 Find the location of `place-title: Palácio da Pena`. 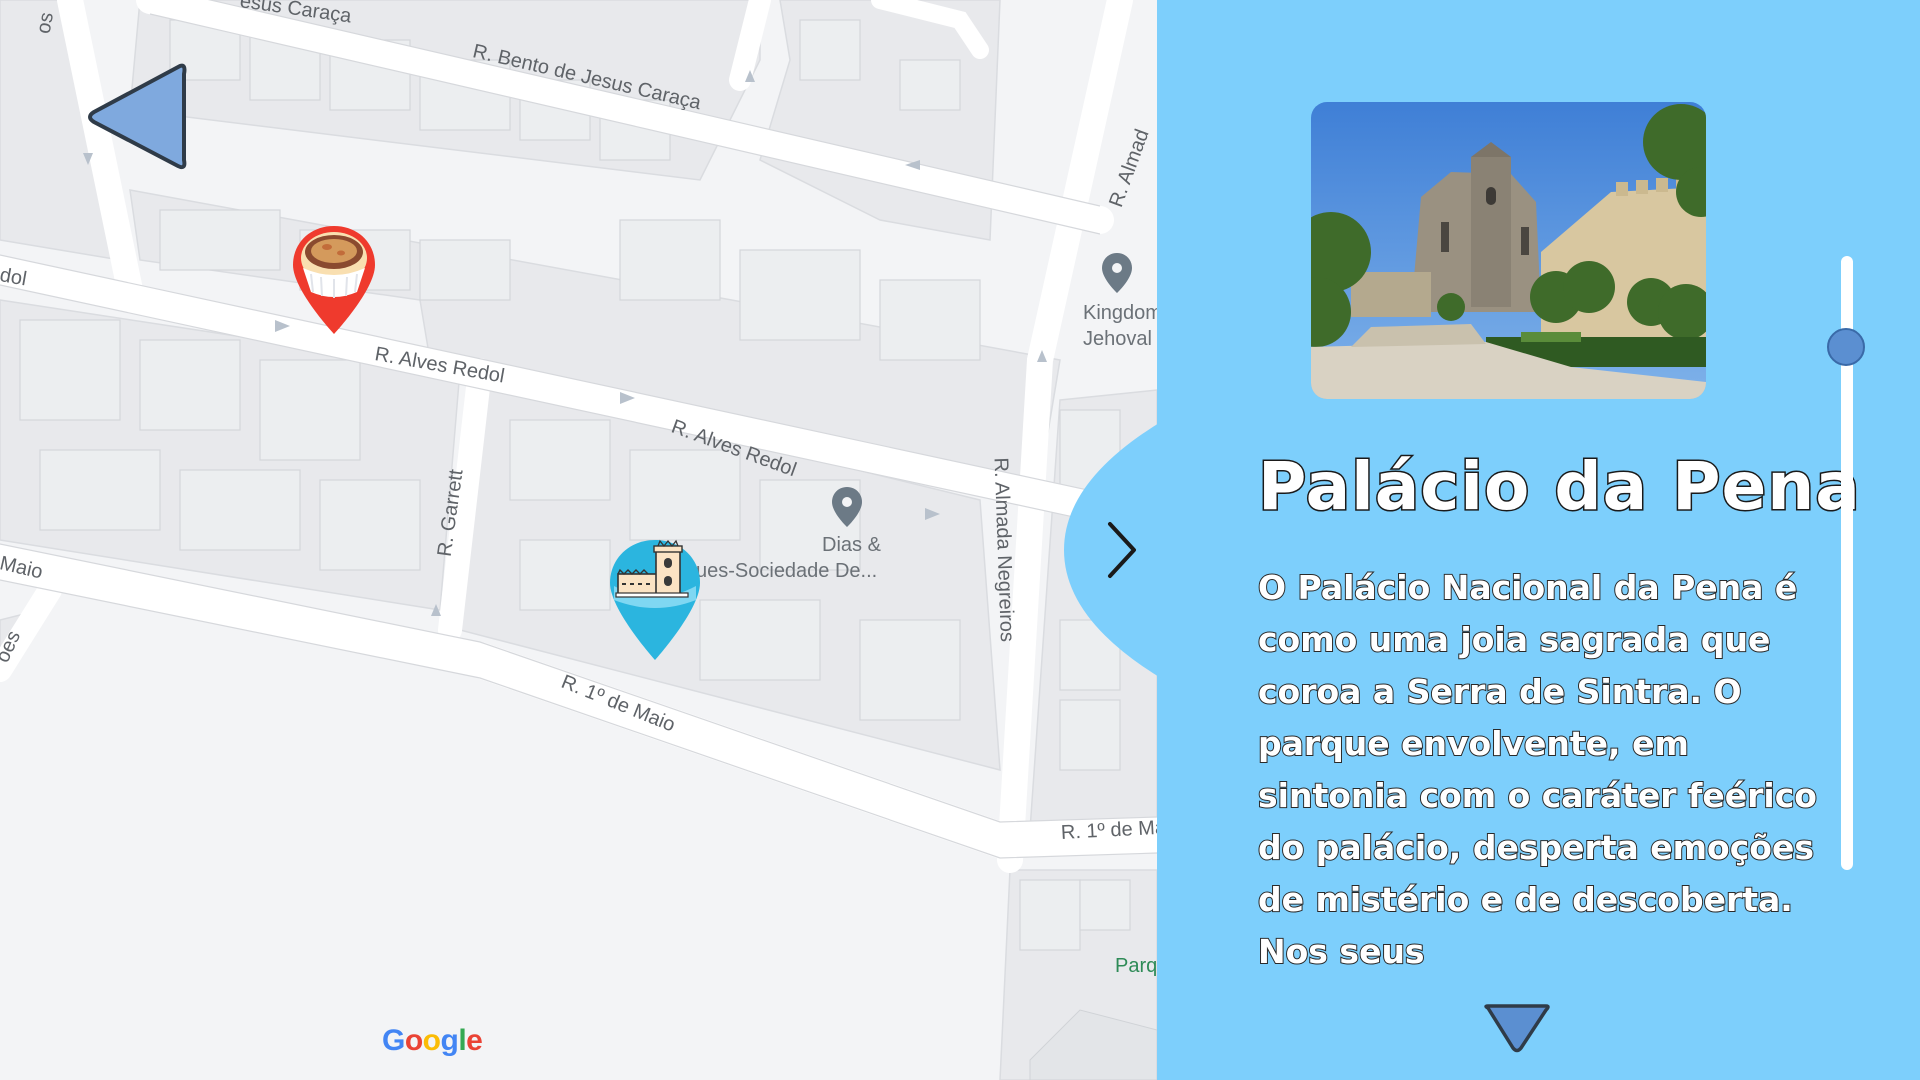

place-title: Palácio da Pena is located at coordinates (1559, 487).